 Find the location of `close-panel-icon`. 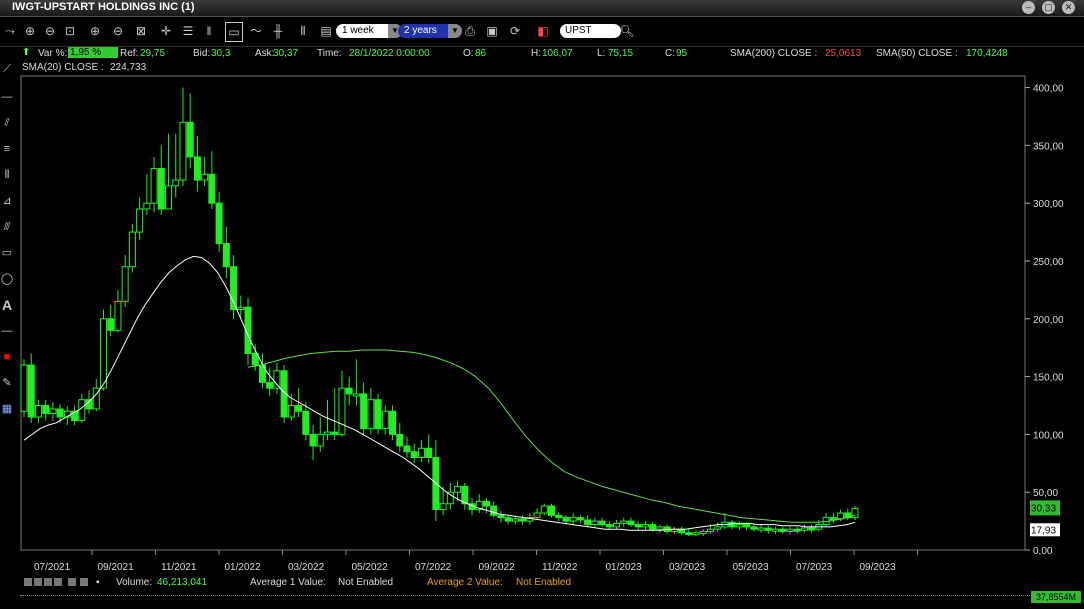

close-panel-icon is located at coordinates (48, 582).